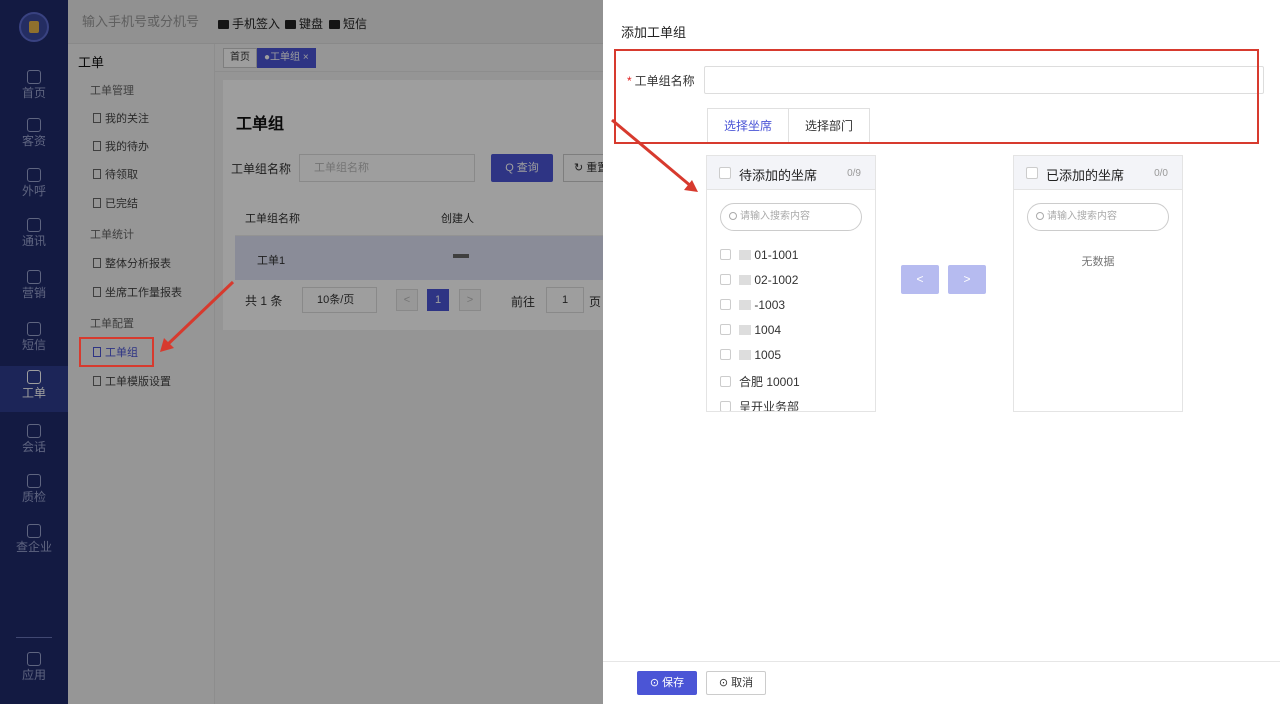  Describe the element at coordinates (656, 683) in the screenshot. I see `check-icon: ⊙` at that location.